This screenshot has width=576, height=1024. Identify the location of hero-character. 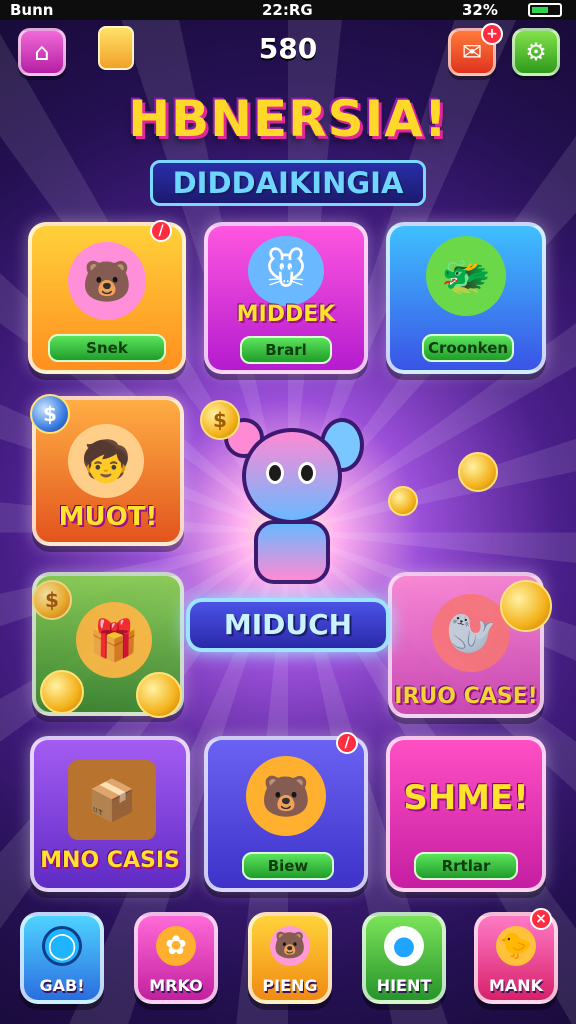
(291, 502).